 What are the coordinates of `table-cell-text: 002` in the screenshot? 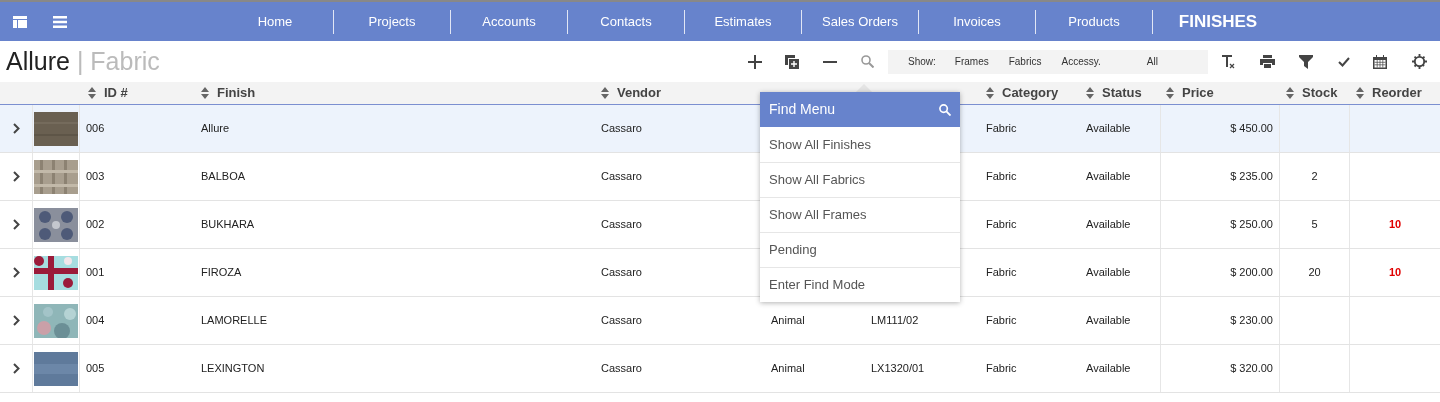 It's located at (95, 225).